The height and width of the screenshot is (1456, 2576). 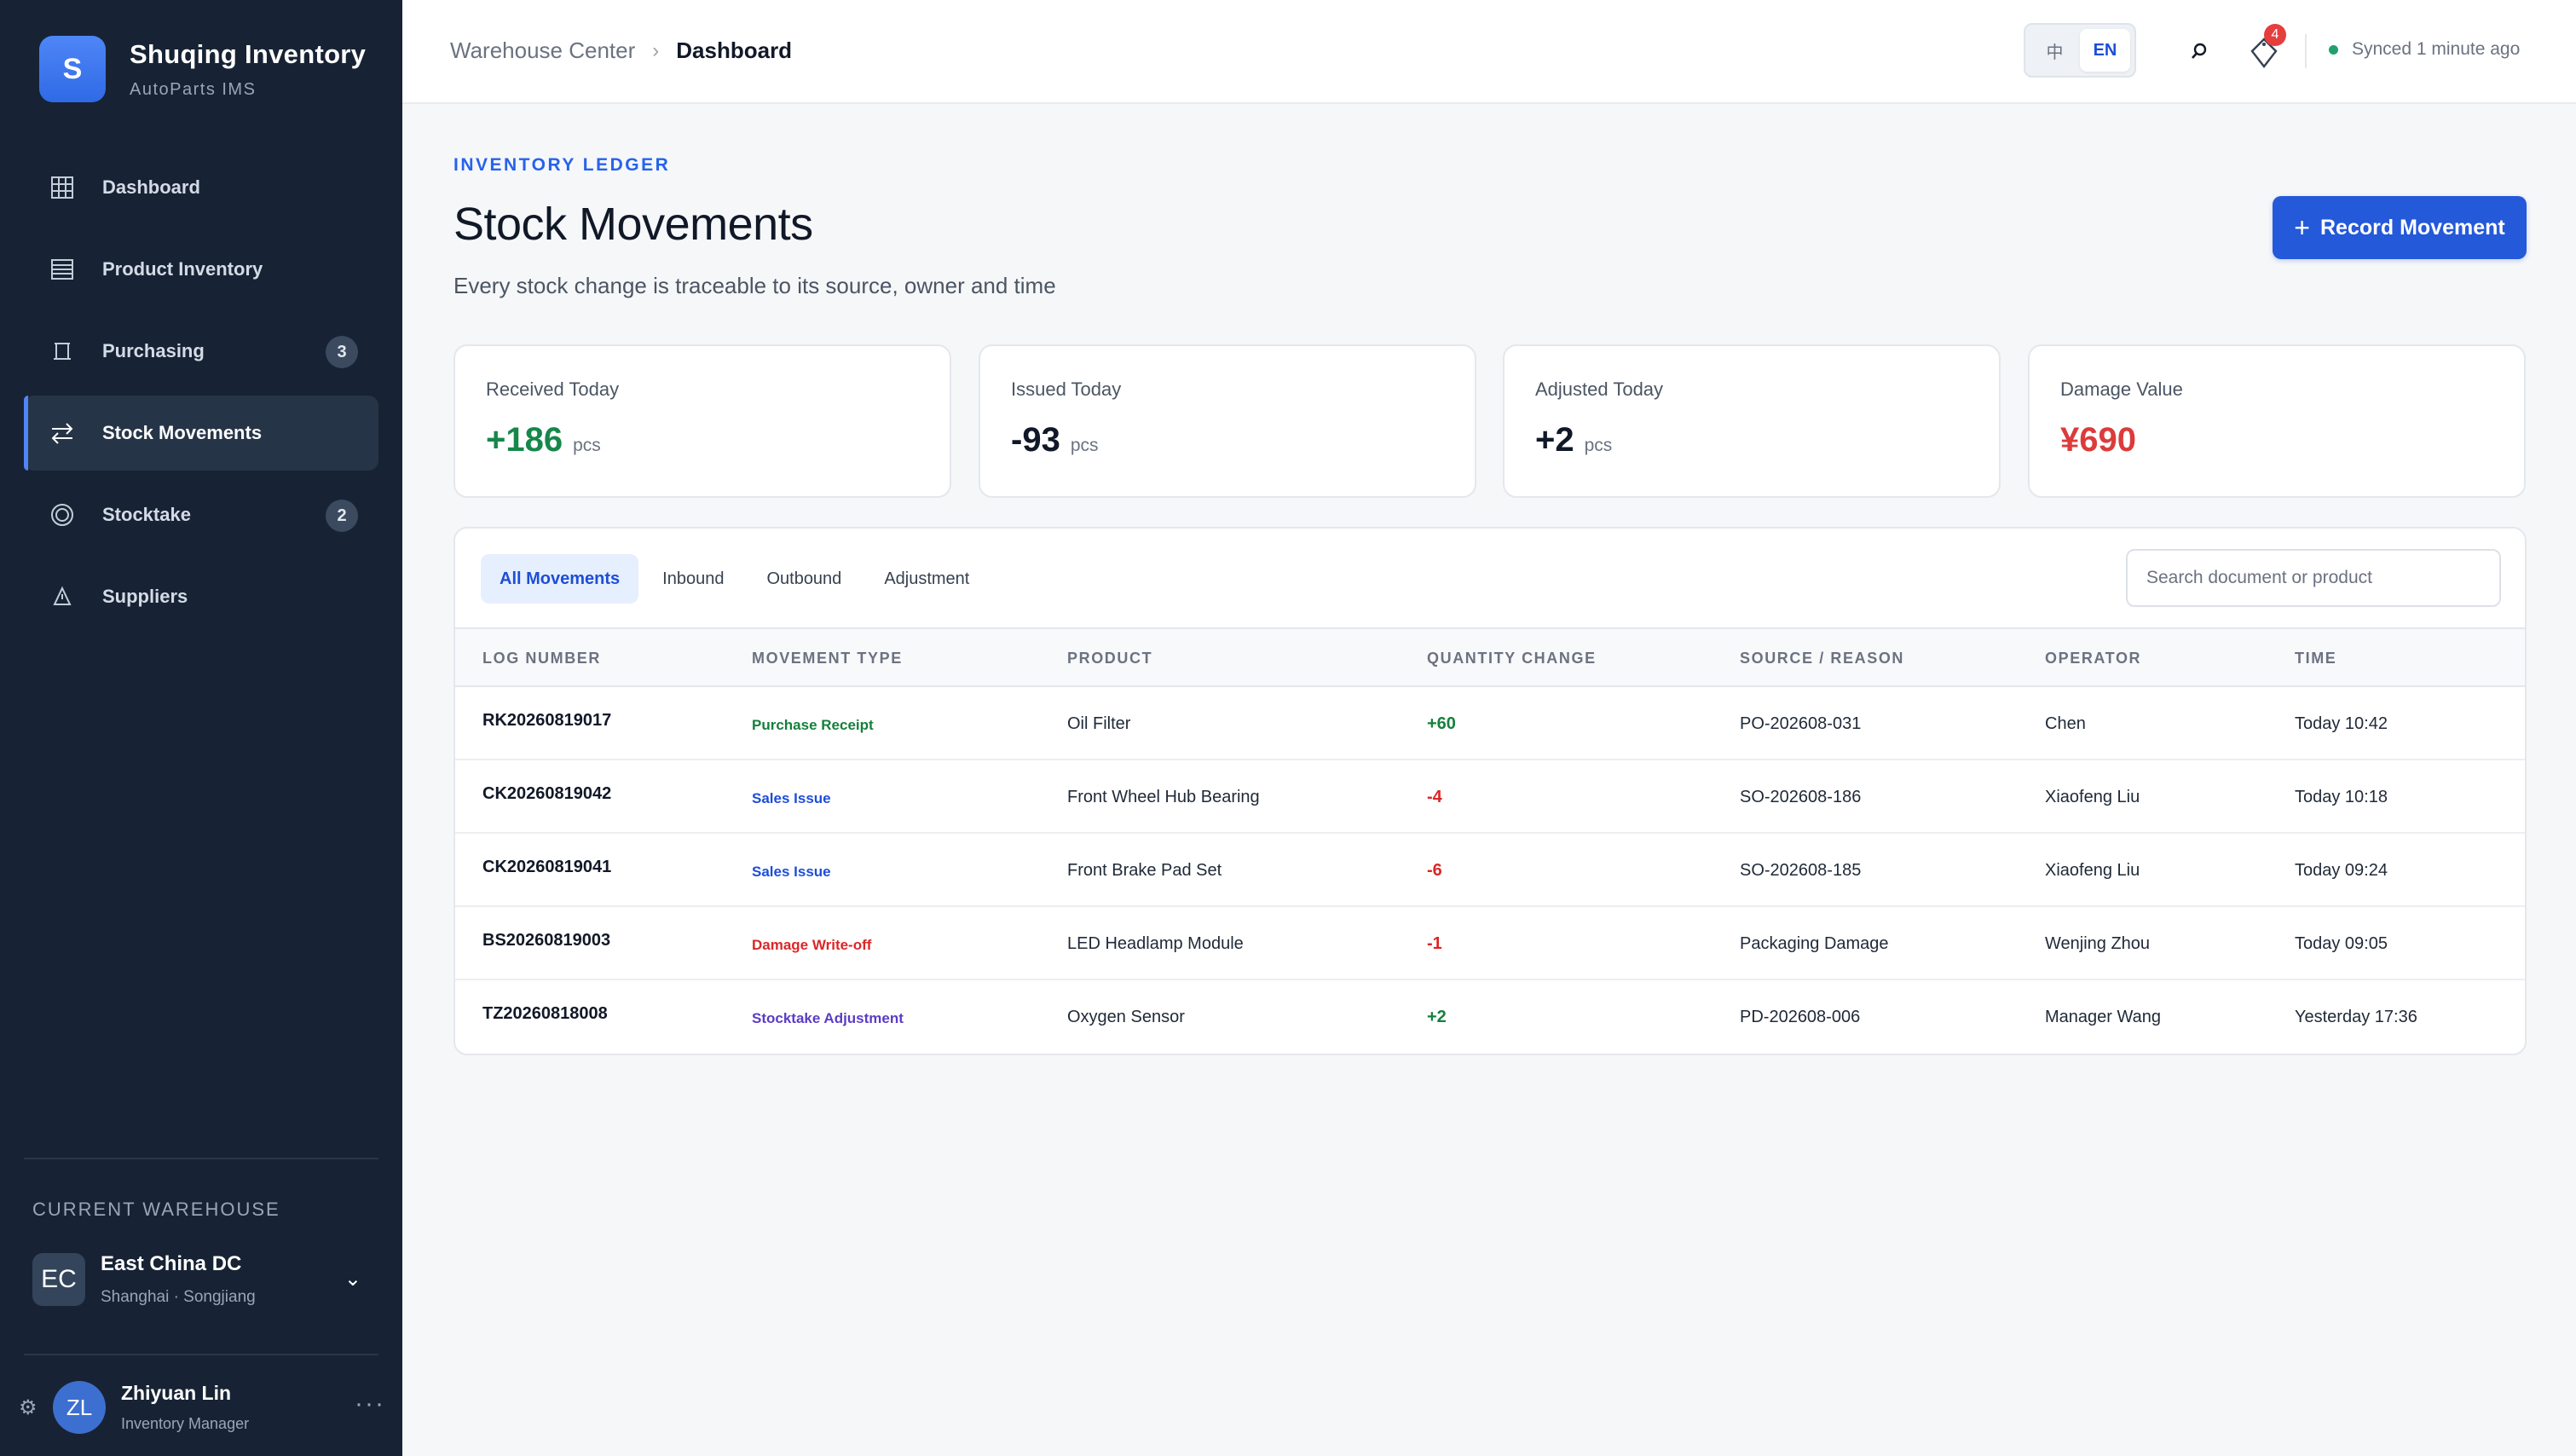 What do you see at coordinates (2275, 35) in the screenshot?
I see `notification-badge: 4` at bounding box center [2275, 35].